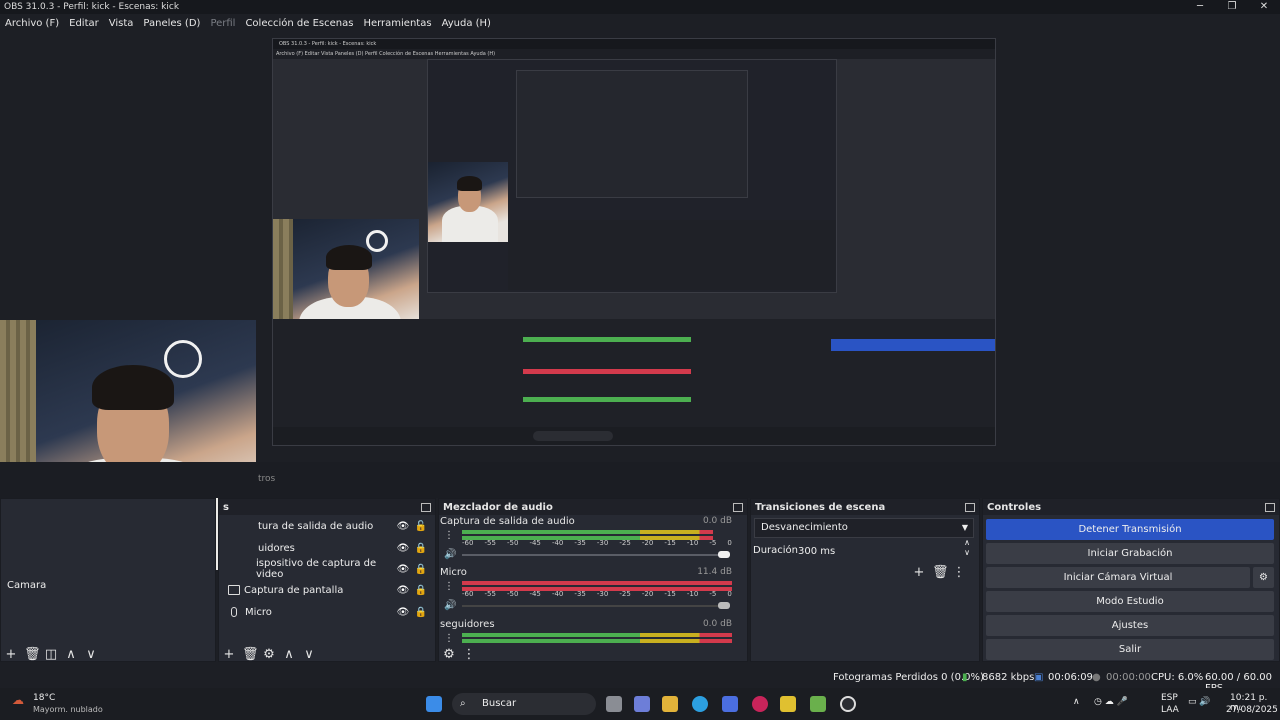 The width and height of the screenshot is (1280, 720). I want to click on duration-input: 300 ms ∧ ∨, so click(884, 550).